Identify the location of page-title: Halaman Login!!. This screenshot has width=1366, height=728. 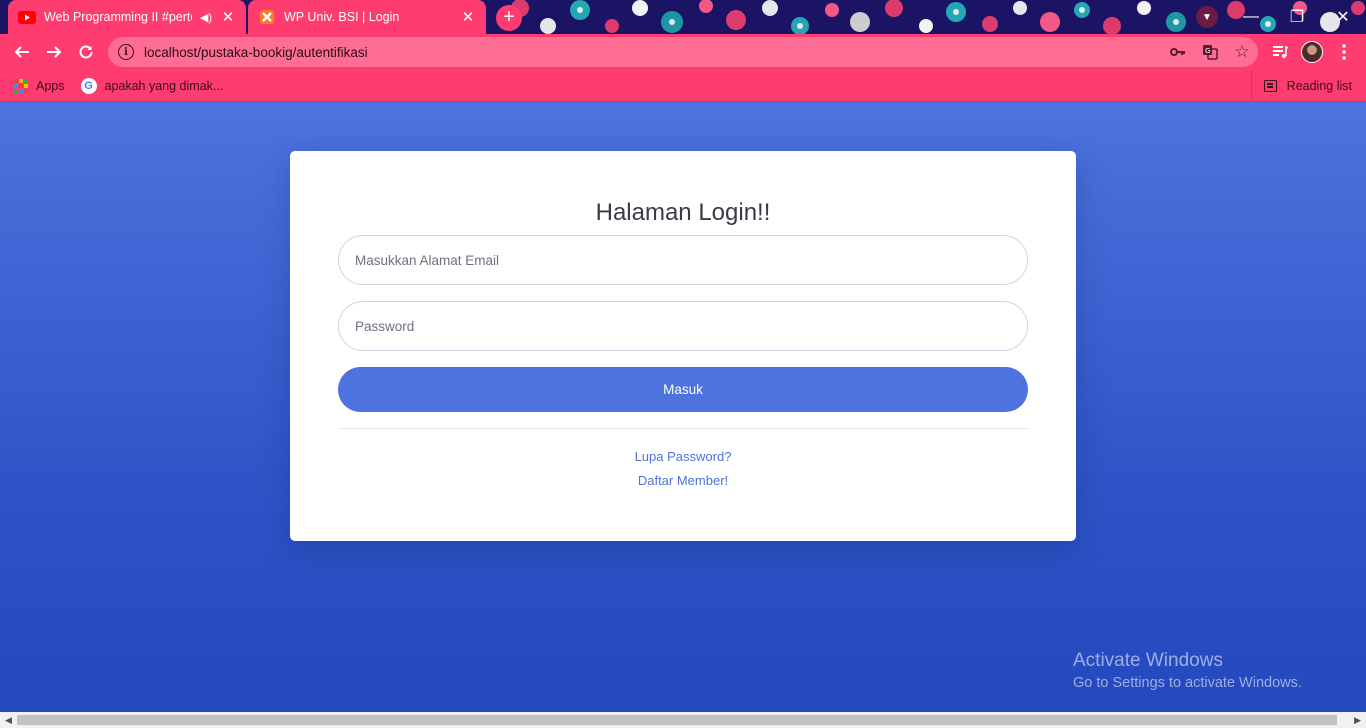
(683, 212).